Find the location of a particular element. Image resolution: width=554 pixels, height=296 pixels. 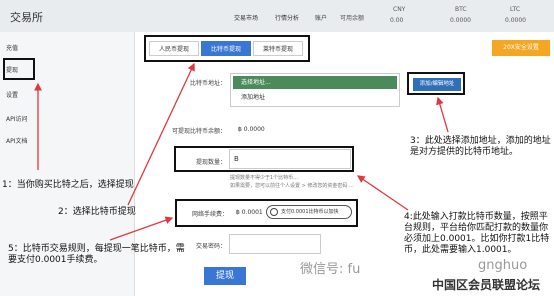

annotation-5: 5：比特币交易规则，每提现一笔比特币，需要支付0.0001手续费。 is located at coordinates (96, 254).